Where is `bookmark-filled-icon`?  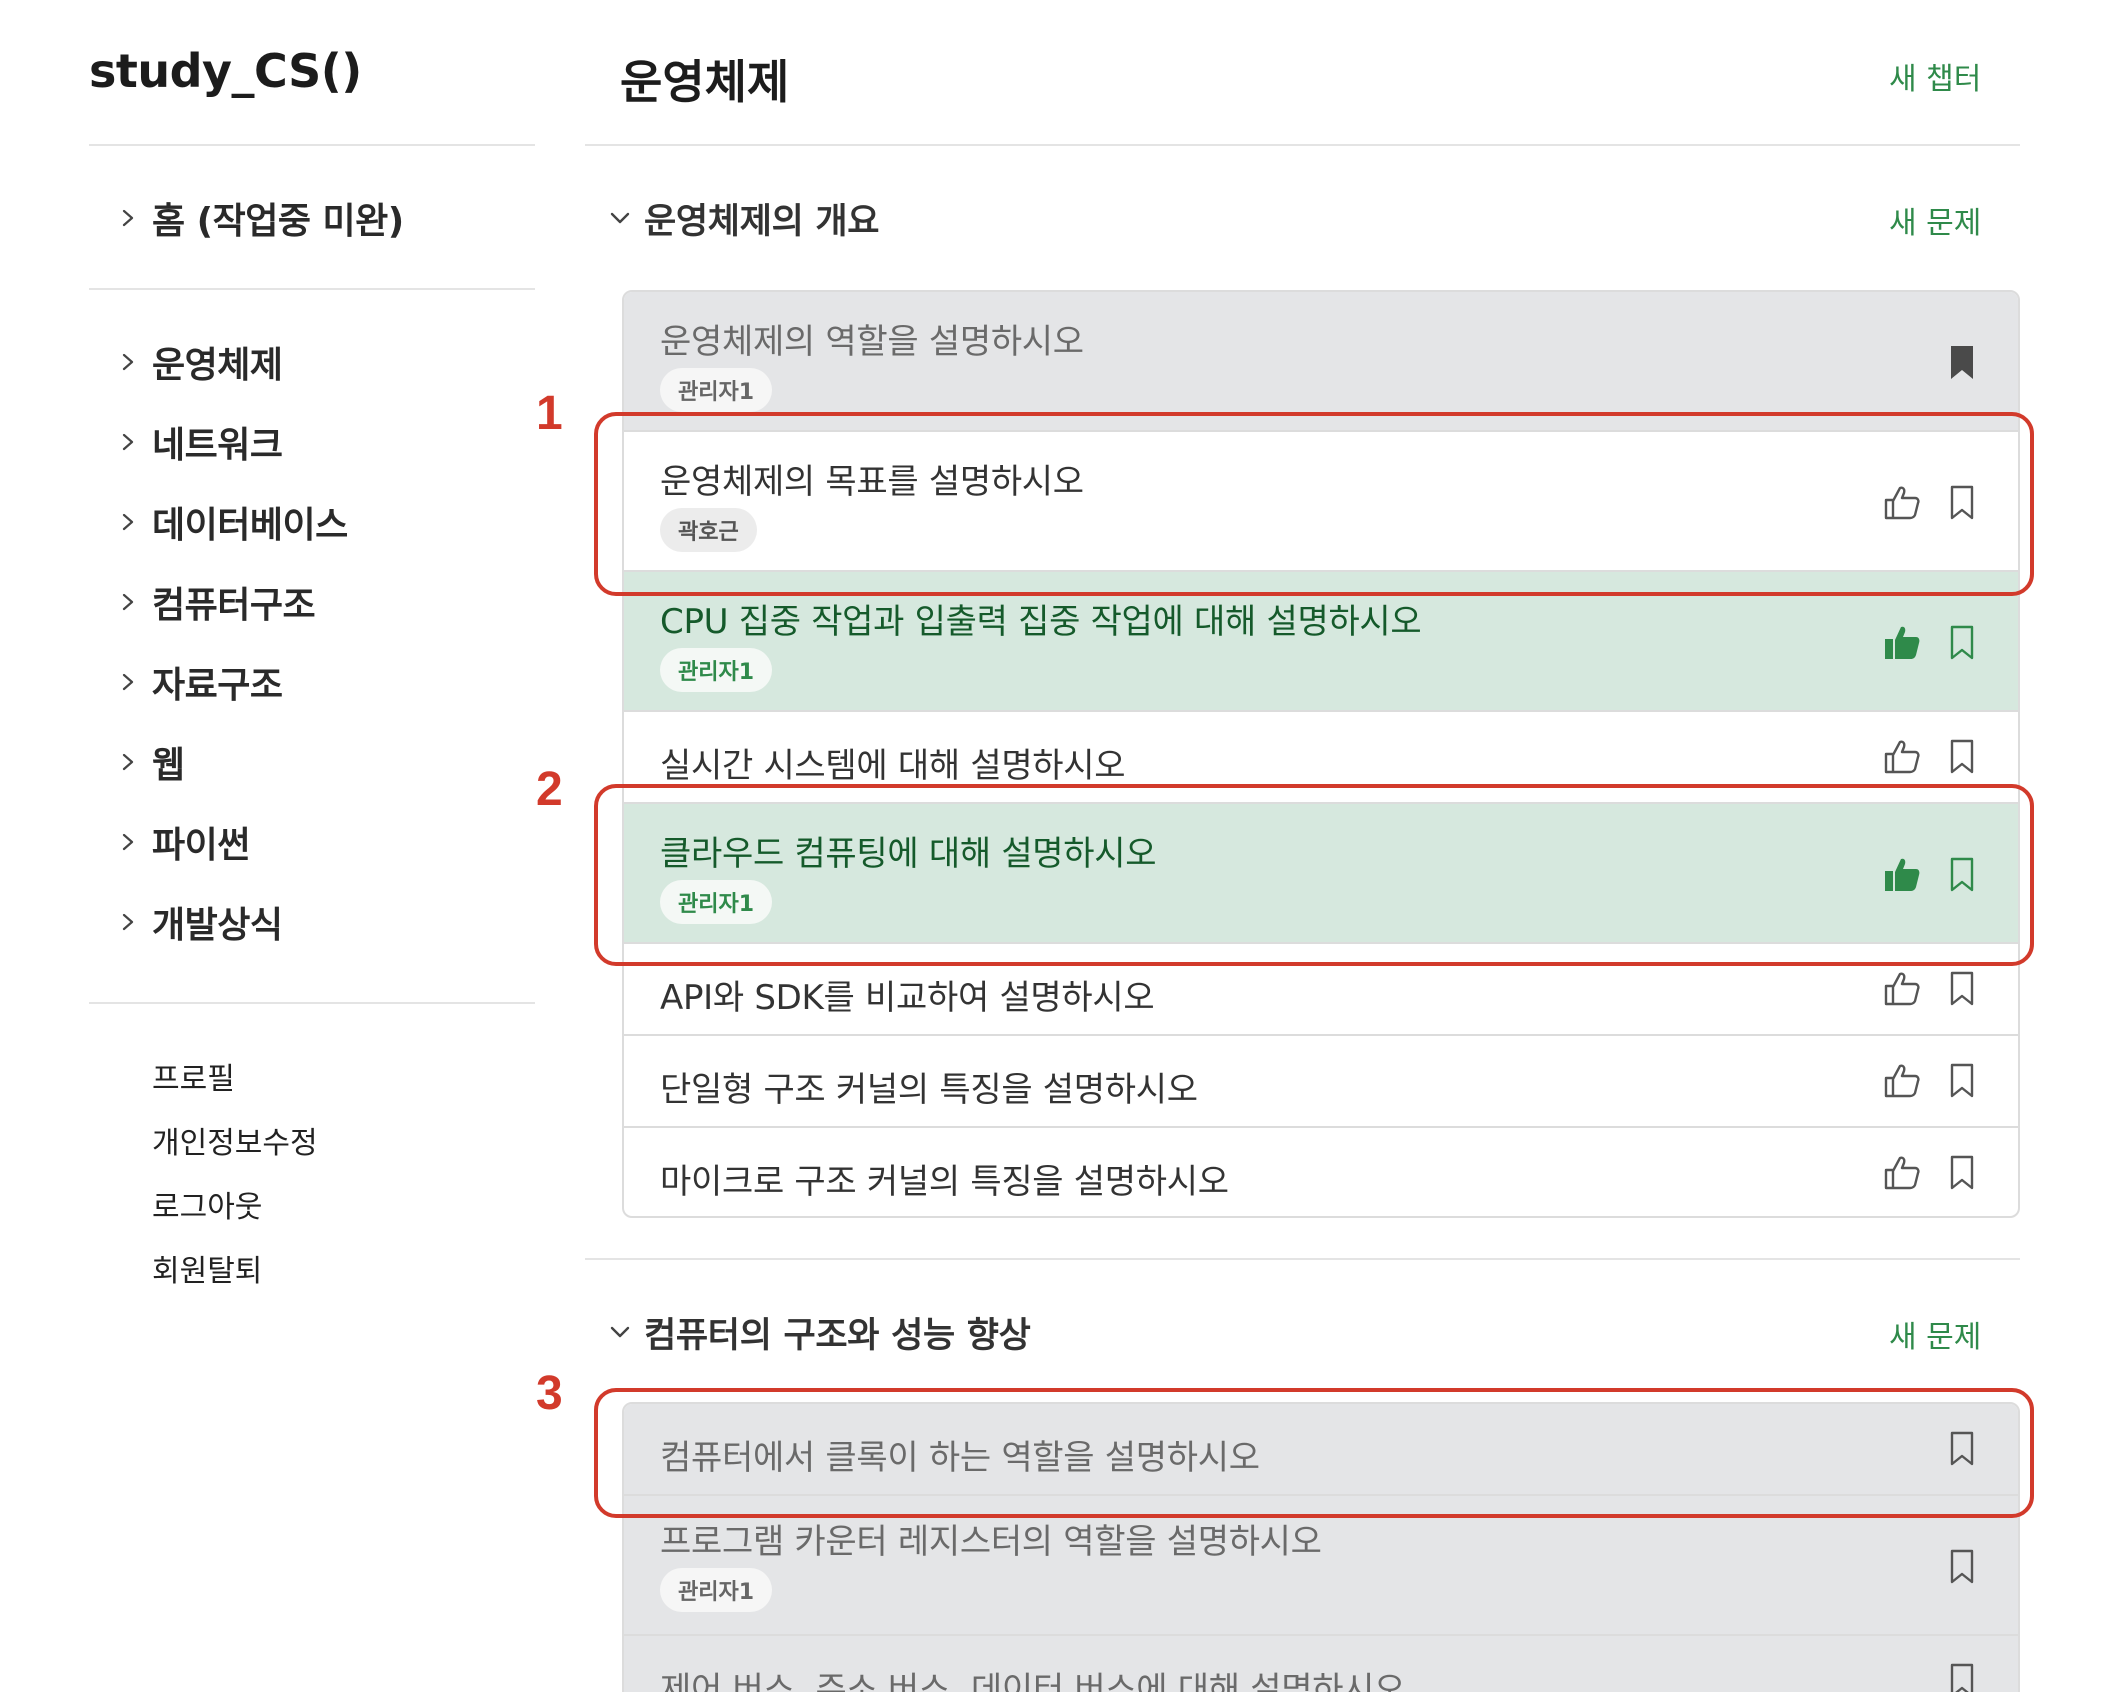
bookmark-filled-icon is located at coordinates (1962, 362).